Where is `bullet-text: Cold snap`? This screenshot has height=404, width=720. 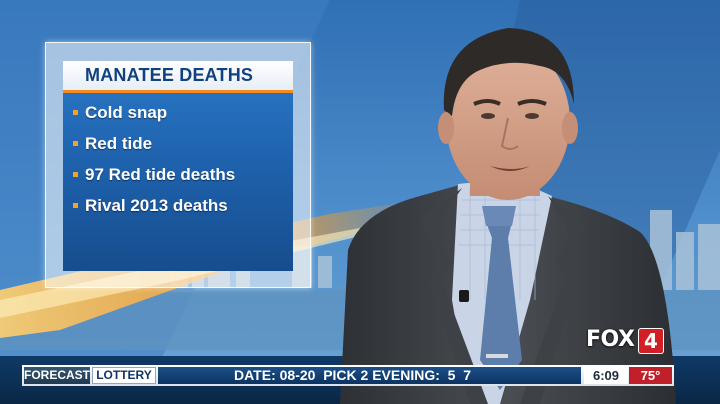
bullet-text: Cold snap is located at coordinates (126, 112).